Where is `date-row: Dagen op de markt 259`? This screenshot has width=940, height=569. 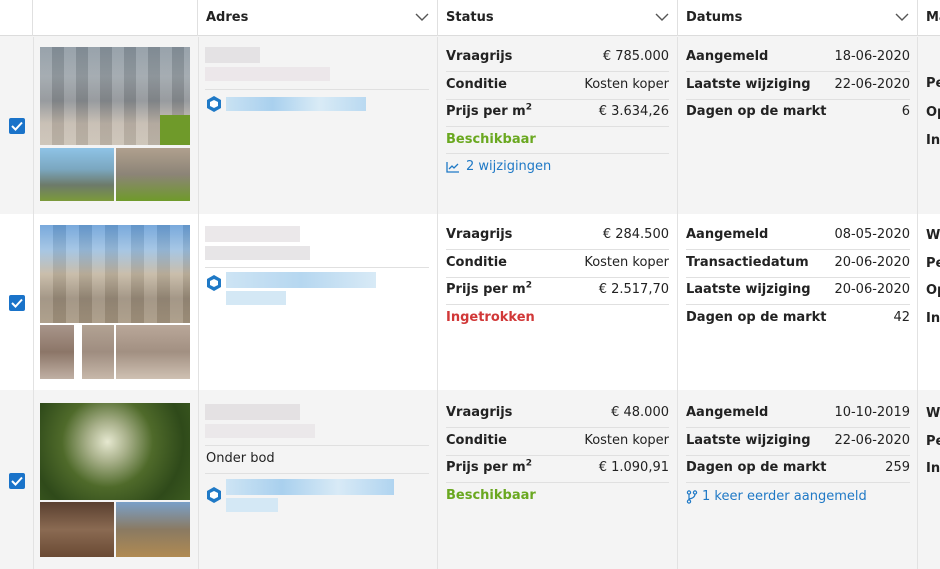
date-row: Dagen op de markt 259 is located at coordinates (798, 467).